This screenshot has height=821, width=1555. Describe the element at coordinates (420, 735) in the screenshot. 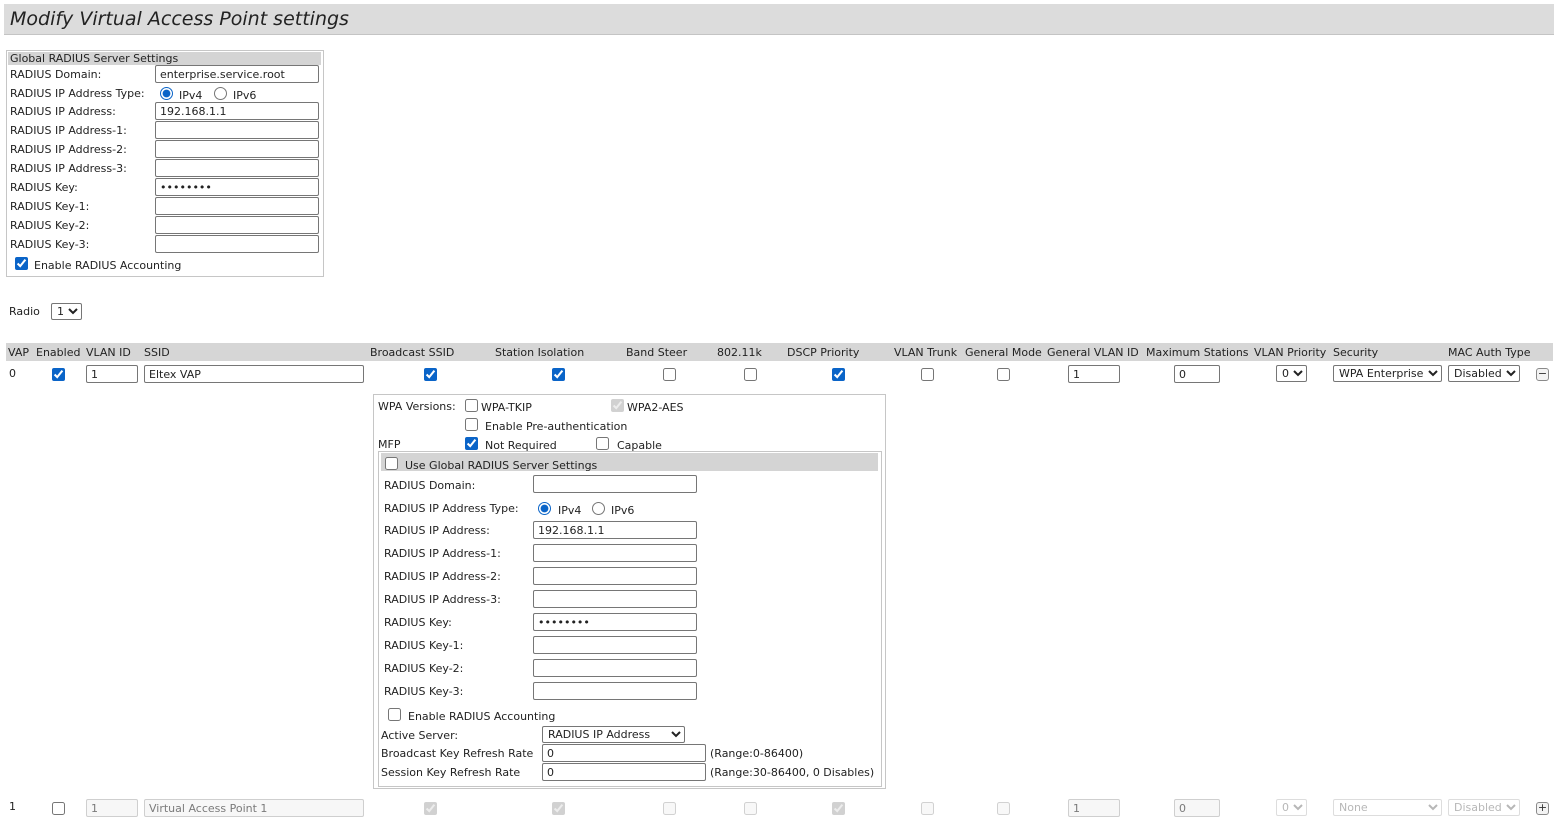

I see `active-server-label: Active Server:` at that location.